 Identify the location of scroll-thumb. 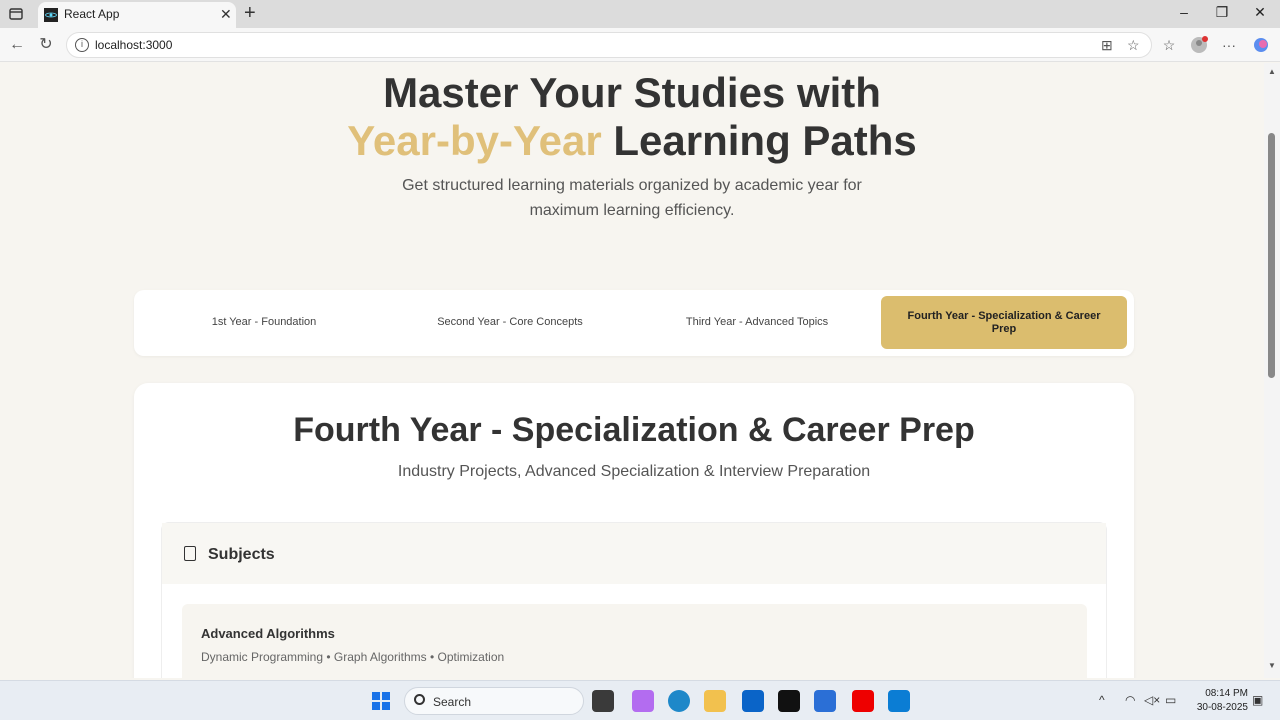
(1271, 255).